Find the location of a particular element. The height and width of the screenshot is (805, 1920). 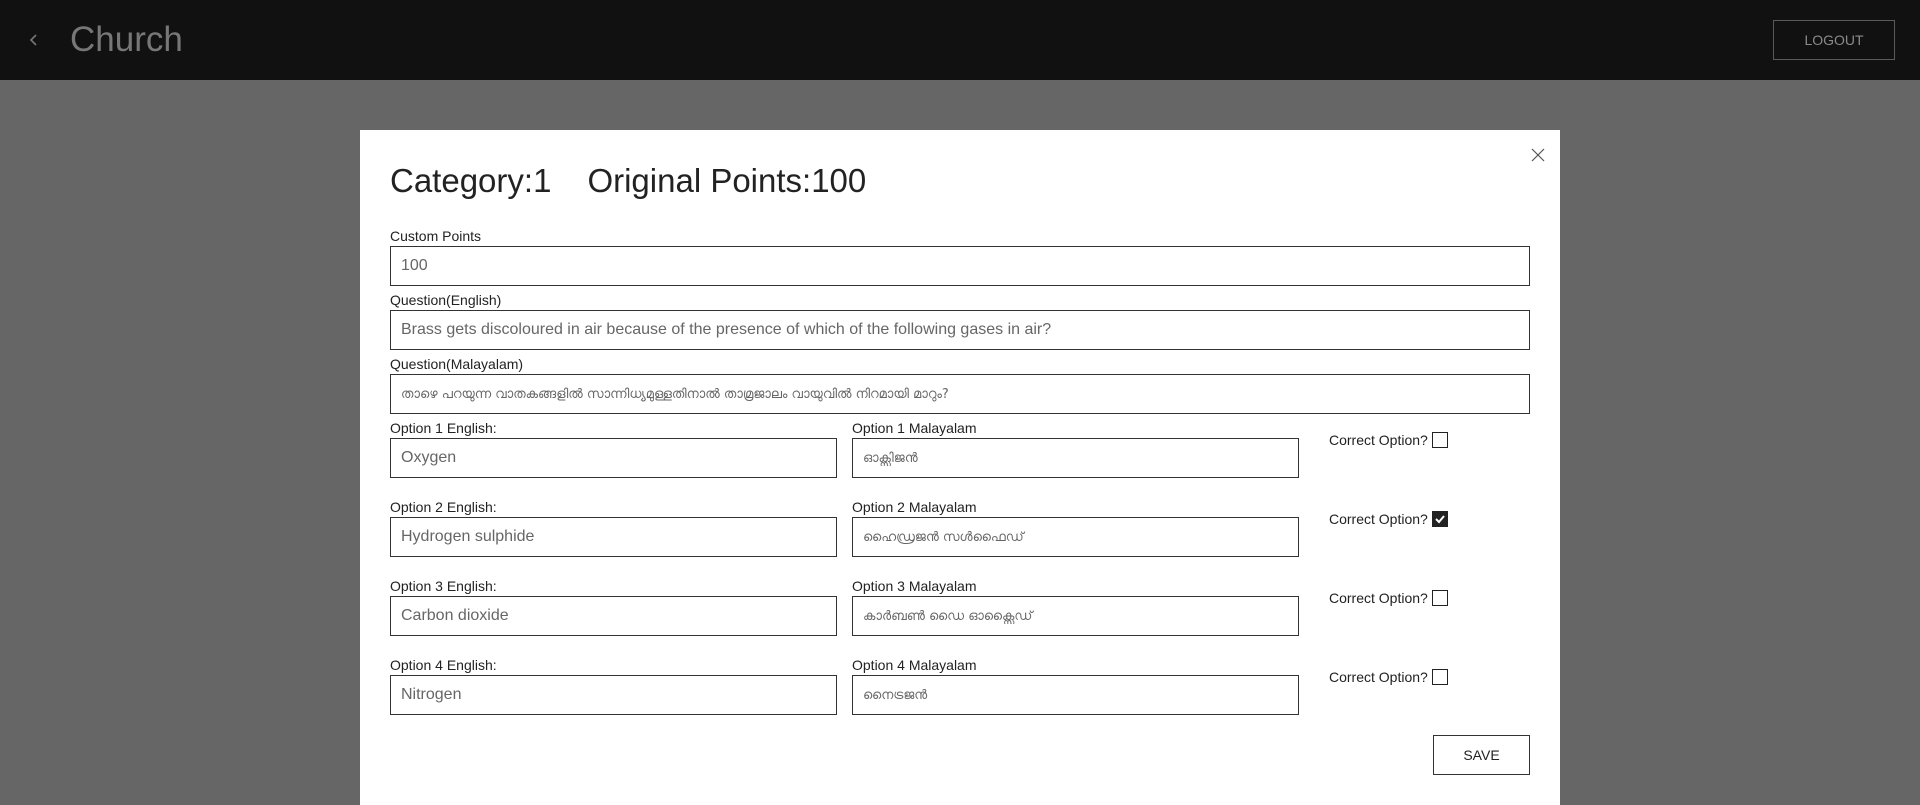

category-text: Category:1 is located at coordinates (471, 180).